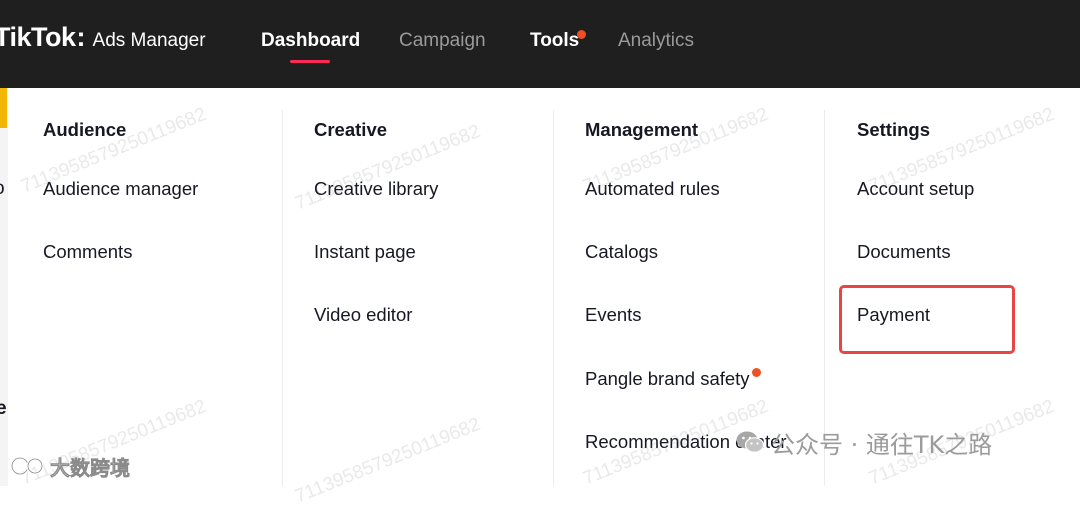 This screenshot has width=1080, height=508. What do you see at coordinates (667, 378) in the screenshot?
I see `pangle-brand-safety-label: Pangle brand safety` at bounding box center [667, 378].